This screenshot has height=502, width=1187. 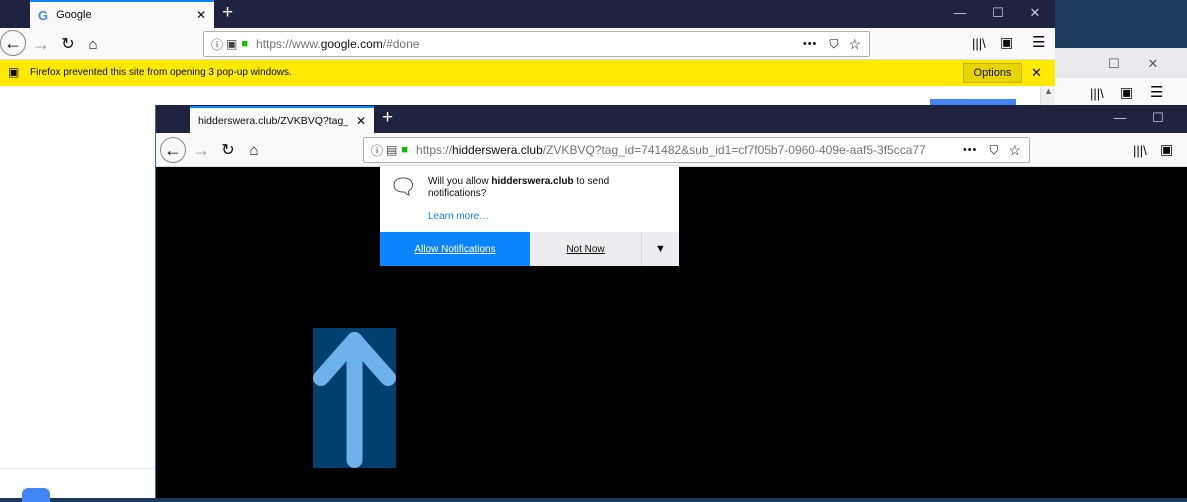 What do you see at coordinates (337, 44) in the screenshot?
I see `google-url: https://www.google.com/#done` at bounding box center [337, 44].